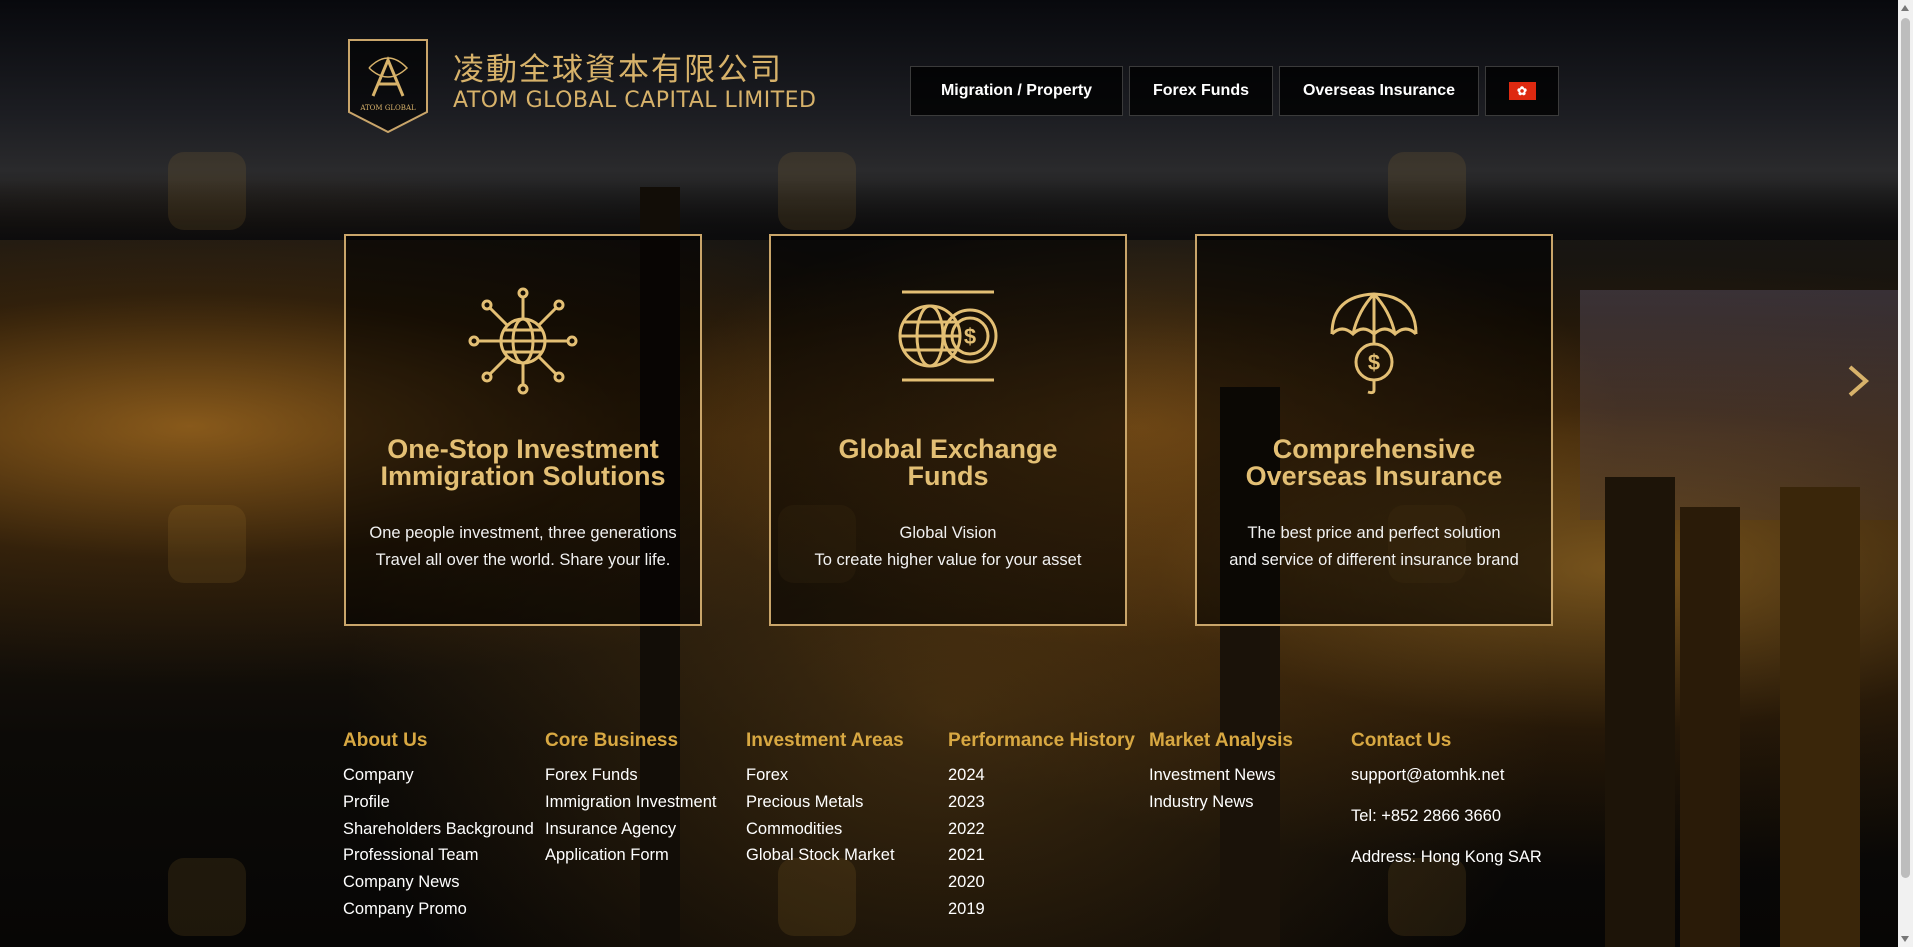 The height and width of the screenshot is (947, 1913). I want to click on brand-name-english: ATOM GLOBAL CAPITAL LIMITED, so click(635, 100).